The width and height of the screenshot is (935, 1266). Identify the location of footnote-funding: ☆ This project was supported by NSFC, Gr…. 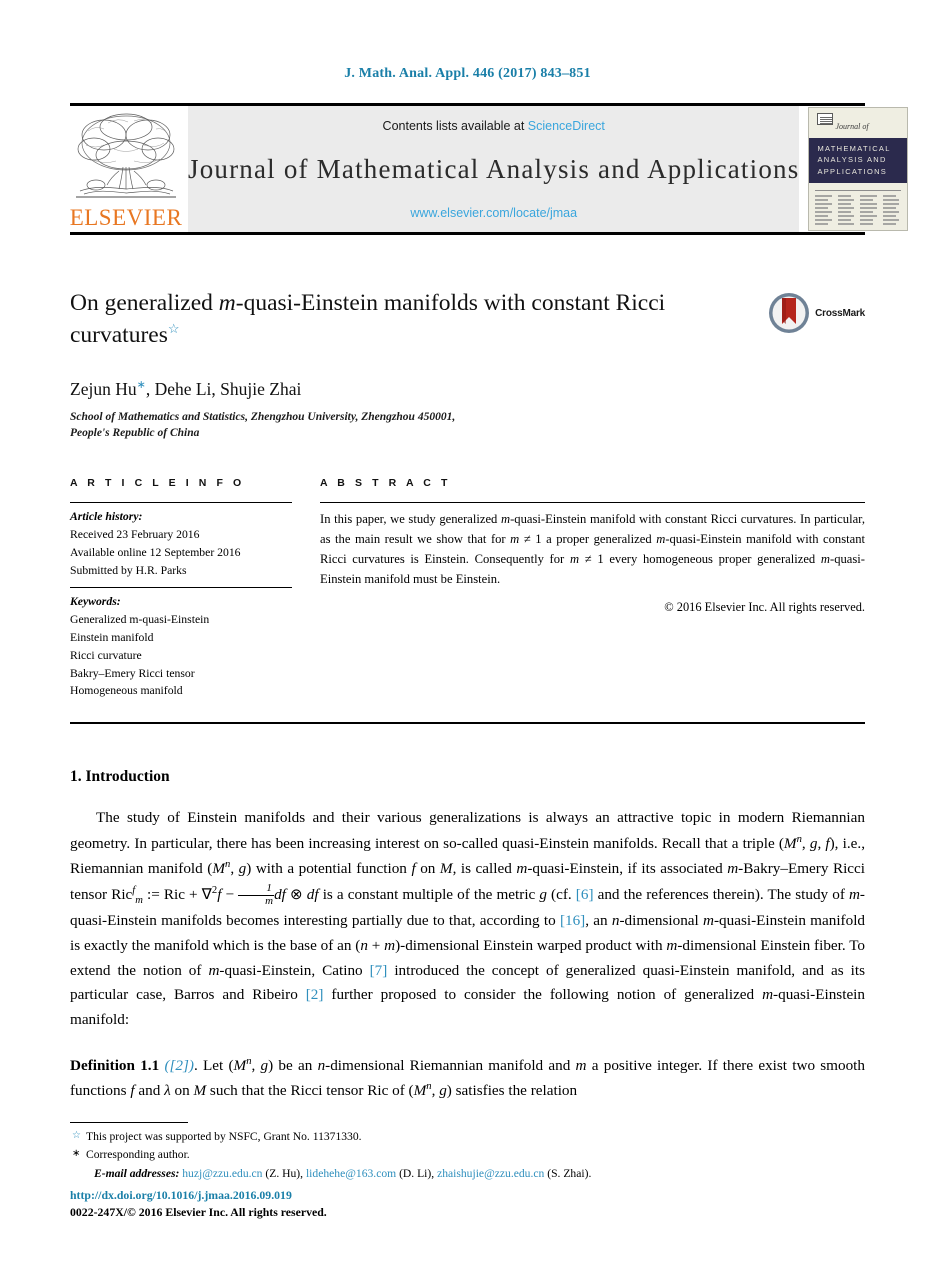
(467, 1137).